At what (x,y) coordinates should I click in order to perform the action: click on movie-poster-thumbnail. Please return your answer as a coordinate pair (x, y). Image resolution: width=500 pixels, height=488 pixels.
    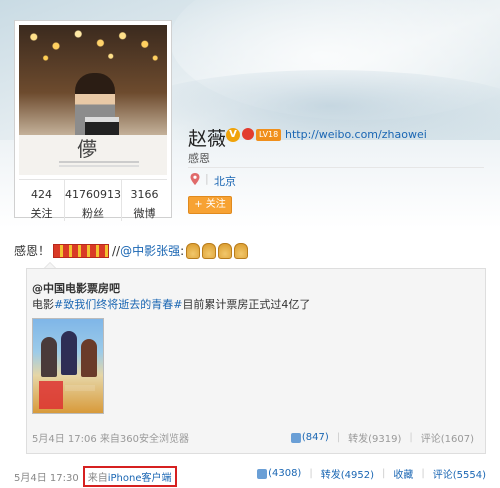
    Looking at the image, I should click on (68, 366).